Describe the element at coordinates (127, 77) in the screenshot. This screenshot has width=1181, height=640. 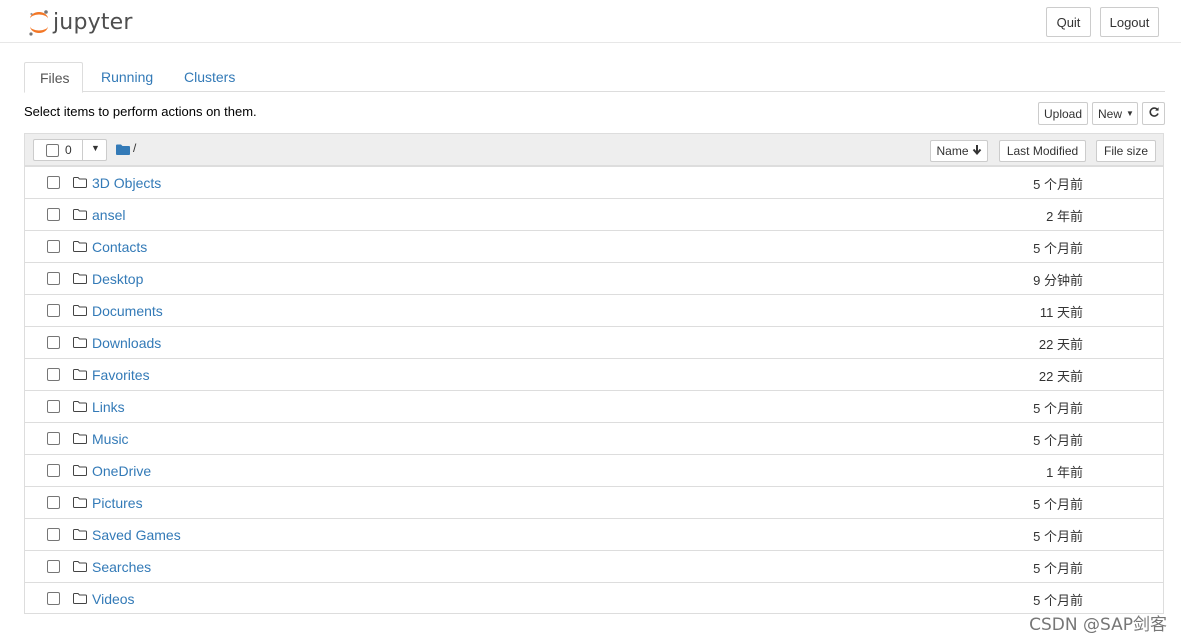
I see `tab-running: Running` at that location.